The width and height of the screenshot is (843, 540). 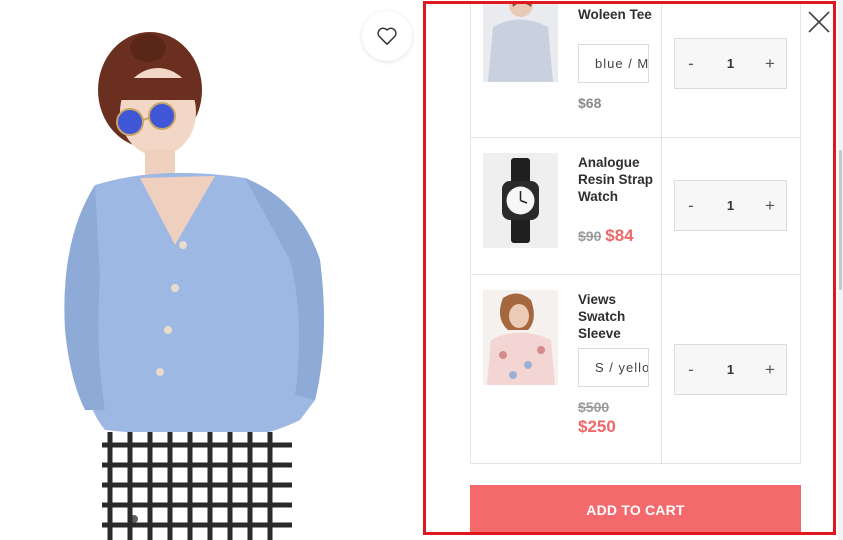 What do you see at coordinates (635, 206) in the screenshot?
I see `bundle-item-row: Analogue Resin Strap Watch $90 $84 - 1 +` at bounding box center [635, 206].